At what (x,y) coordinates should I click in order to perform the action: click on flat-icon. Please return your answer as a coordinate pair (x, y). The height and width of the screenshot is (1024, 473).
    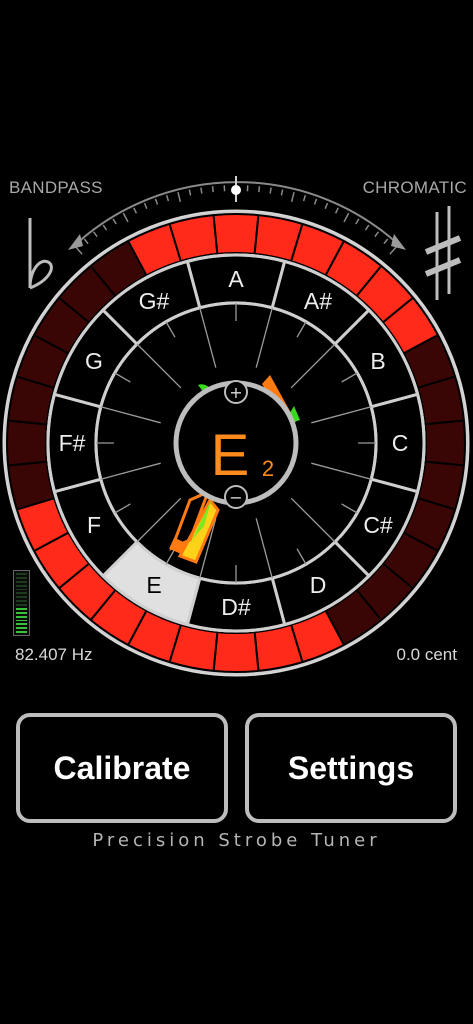
    Looking at the image, I should click on (40, 254).